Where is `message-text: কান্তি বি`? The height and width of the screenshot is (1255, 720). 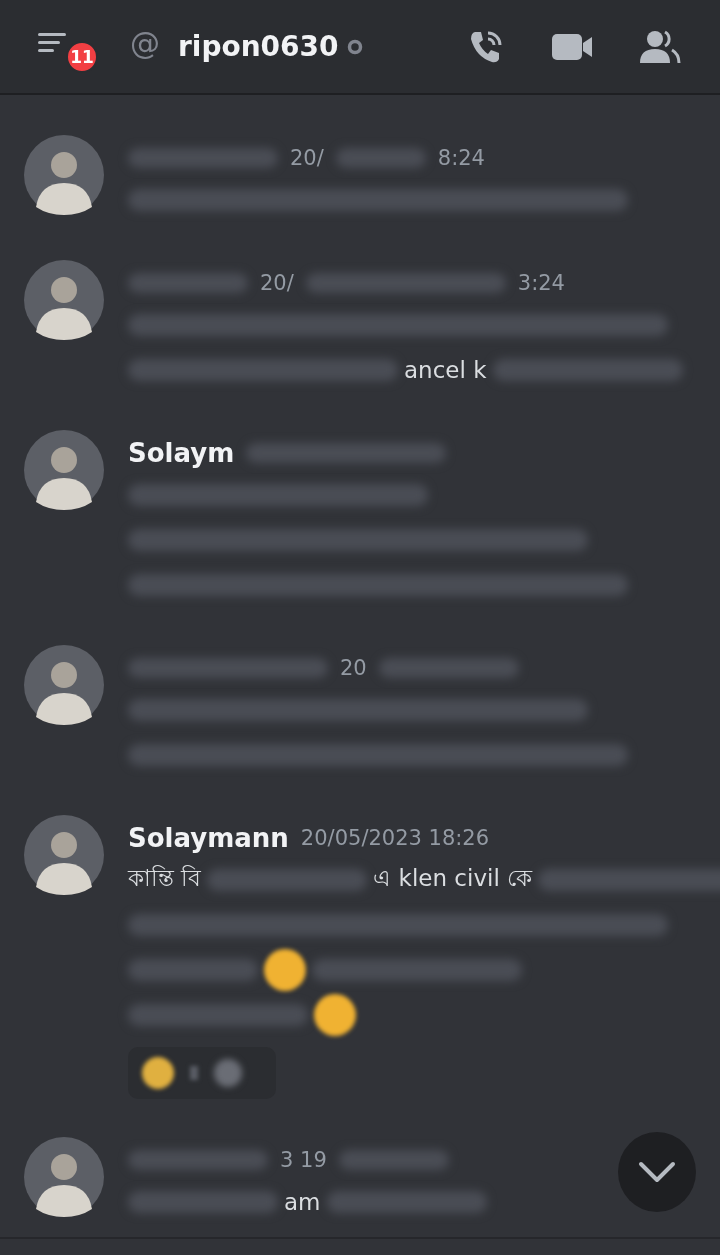
message-text: কান্তি বি is located at coordinates (165, 878).